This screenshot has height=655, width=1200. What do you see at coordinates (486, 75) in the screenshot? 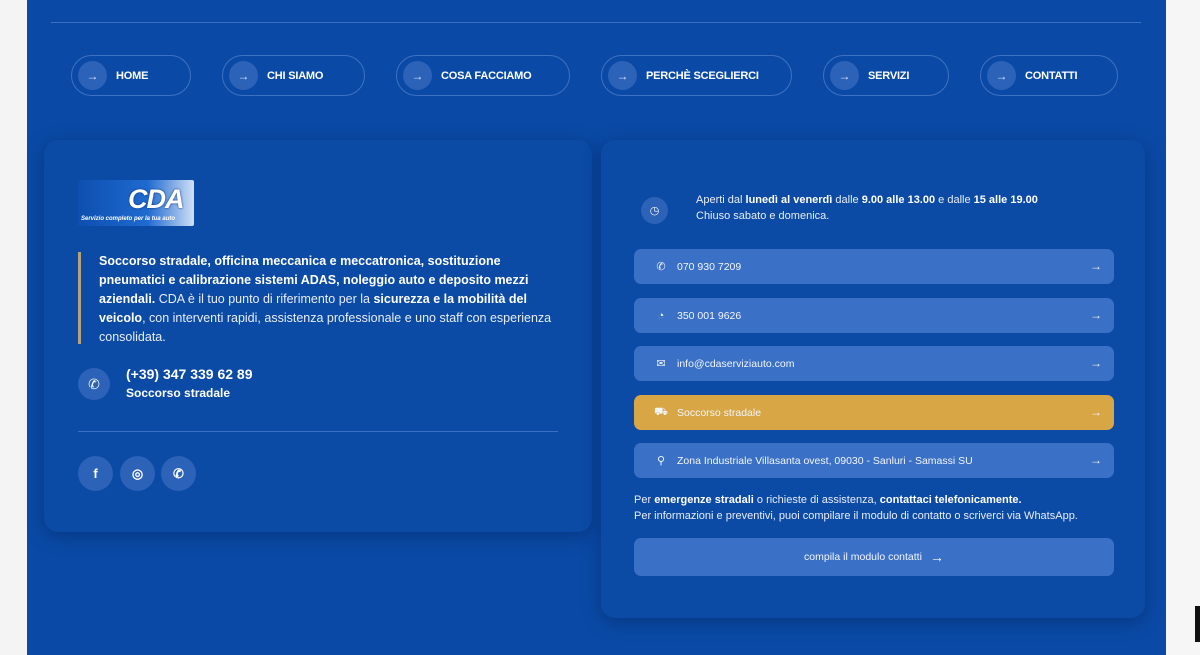
I see `nav-label: COSA FACCIAMO` at bounding box center [486, 75].